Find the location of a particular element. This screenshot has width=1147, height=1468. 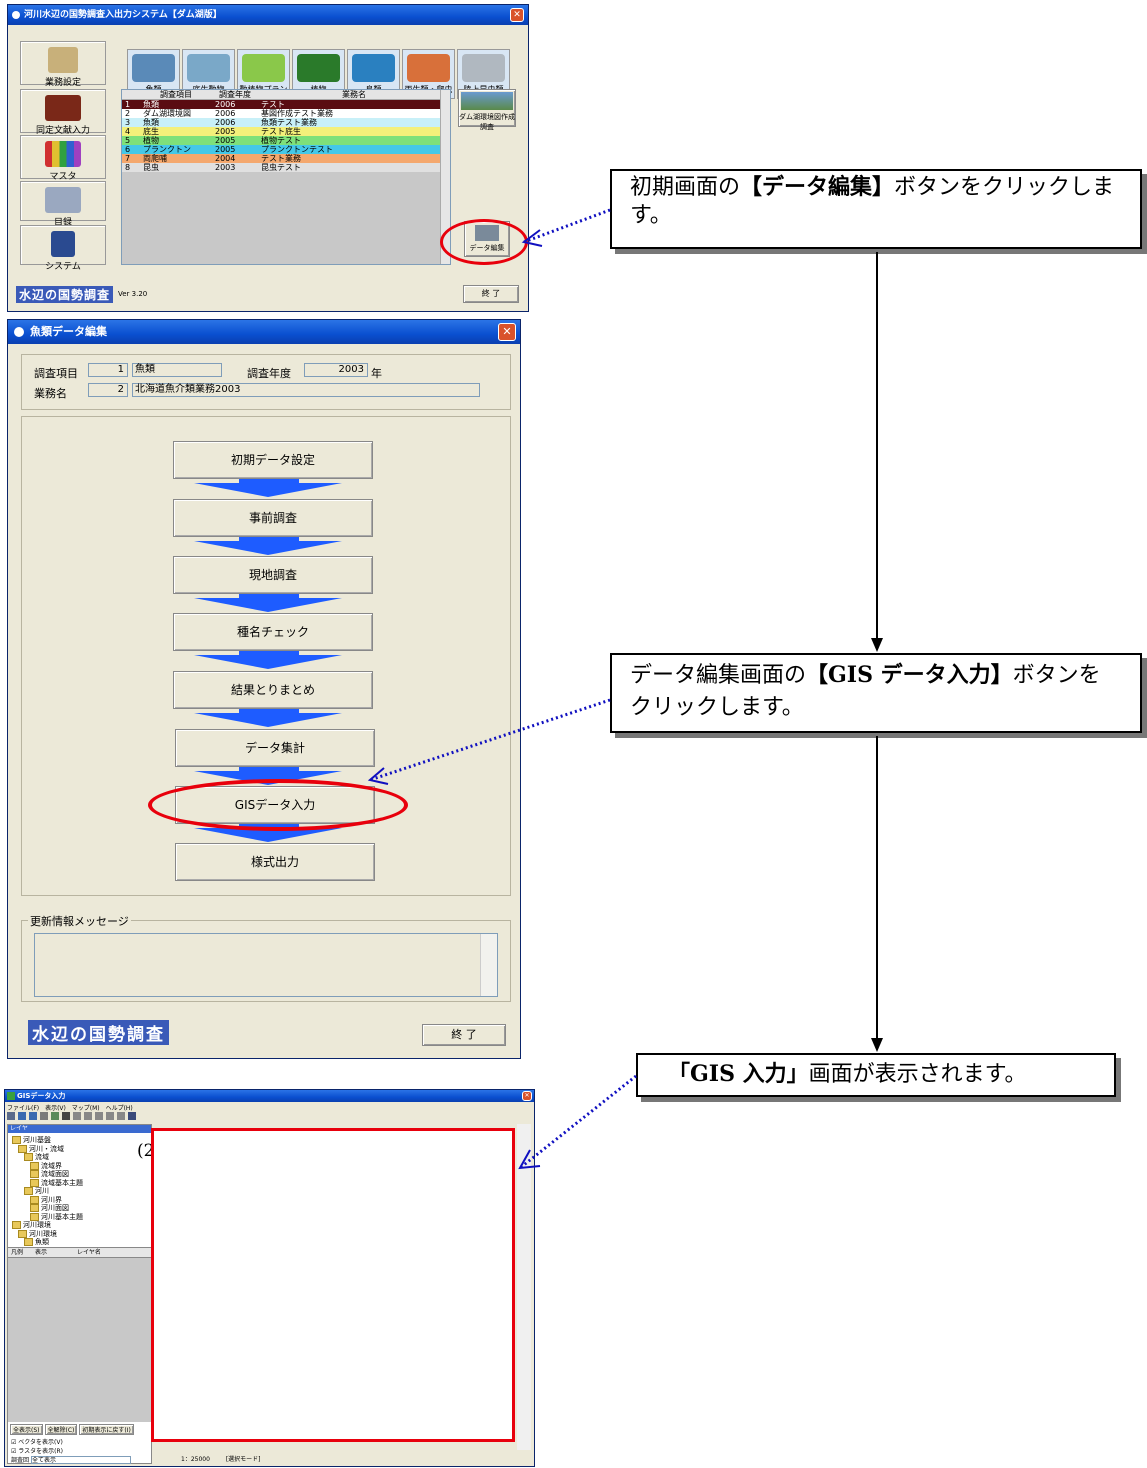

nav-button-literature-input: 同定文献入力 is located at coordinates (63, 112).